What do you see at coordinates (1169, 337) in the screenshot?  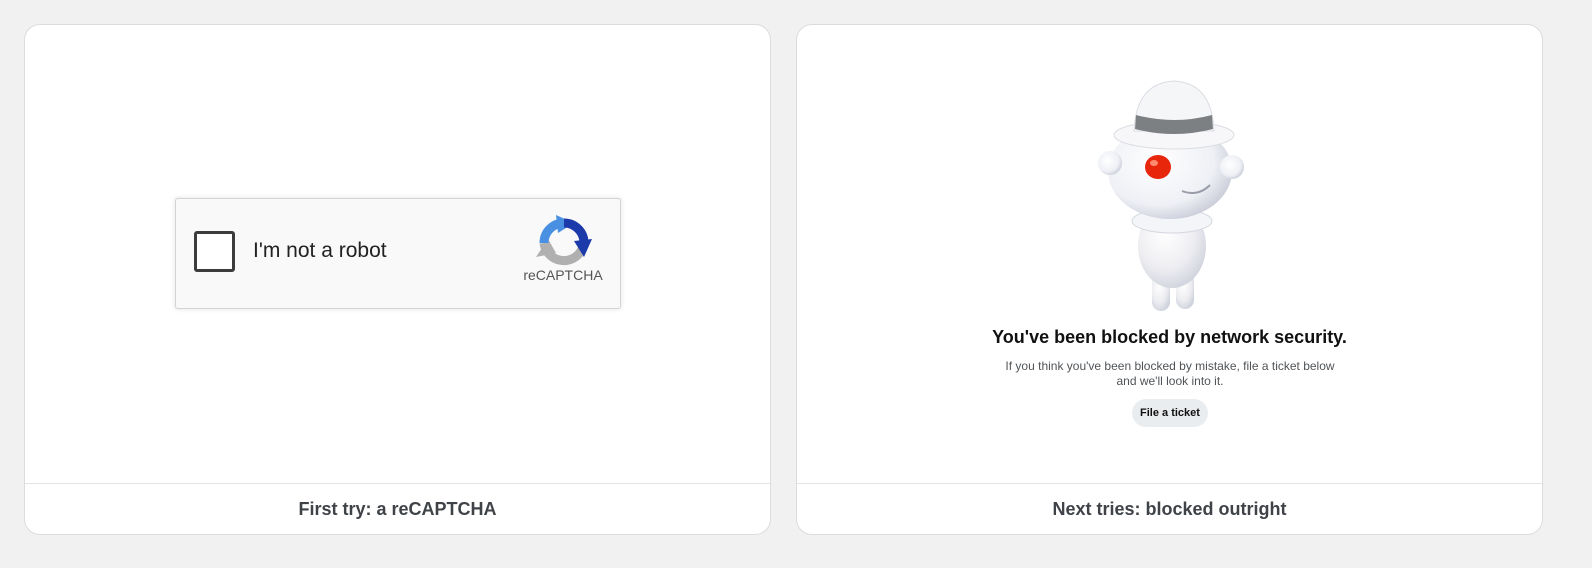 I see `blocked-title: You've been blocked by network security.` at bounding box center [1169, 337].